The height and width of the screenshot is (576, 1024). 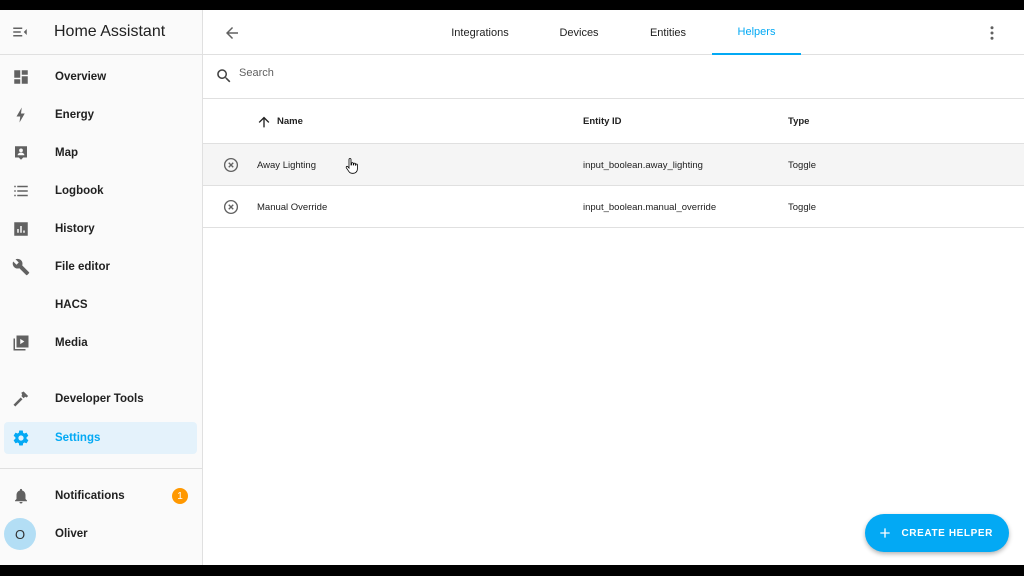 What do you see at coordinates (82, 267) in the screenshot?
I see `sidebar-item-label: File editor` at bounding box center [82, 267].